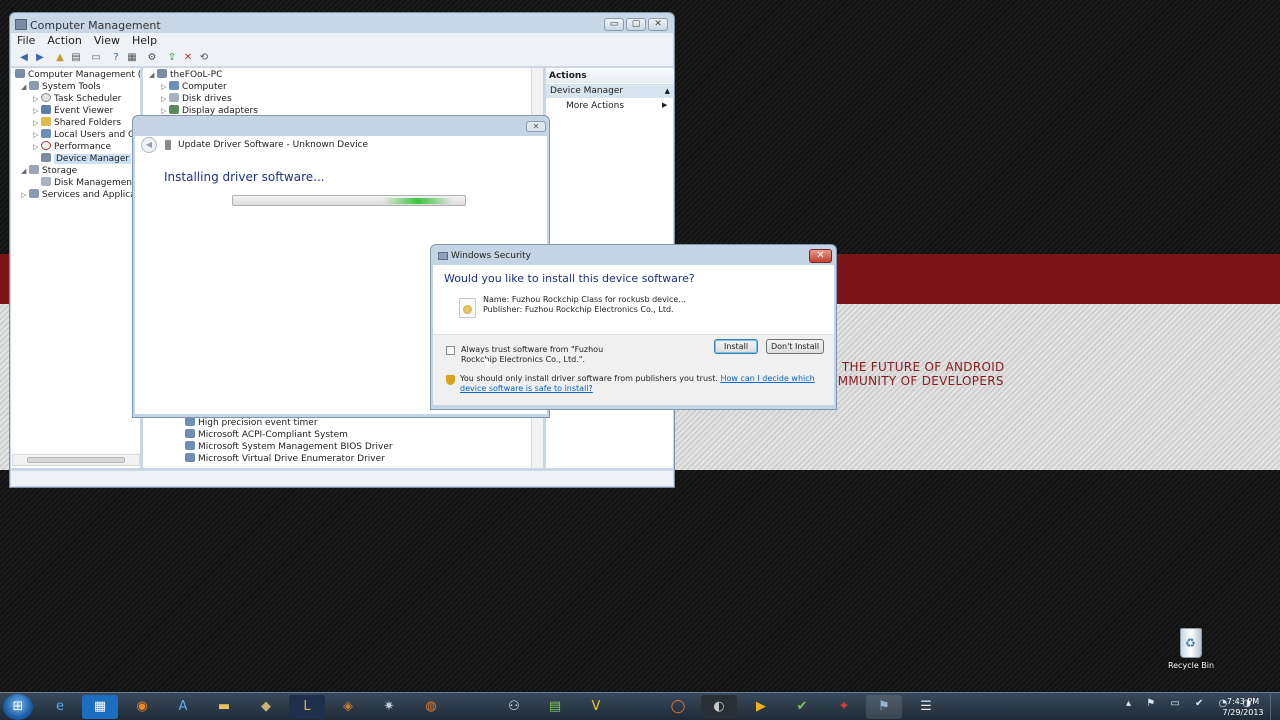  What do you see at coordinates (224, 707) in the screenshot?
I see `explorer-folder-icon: ▬` at bounding box center [224, 707].